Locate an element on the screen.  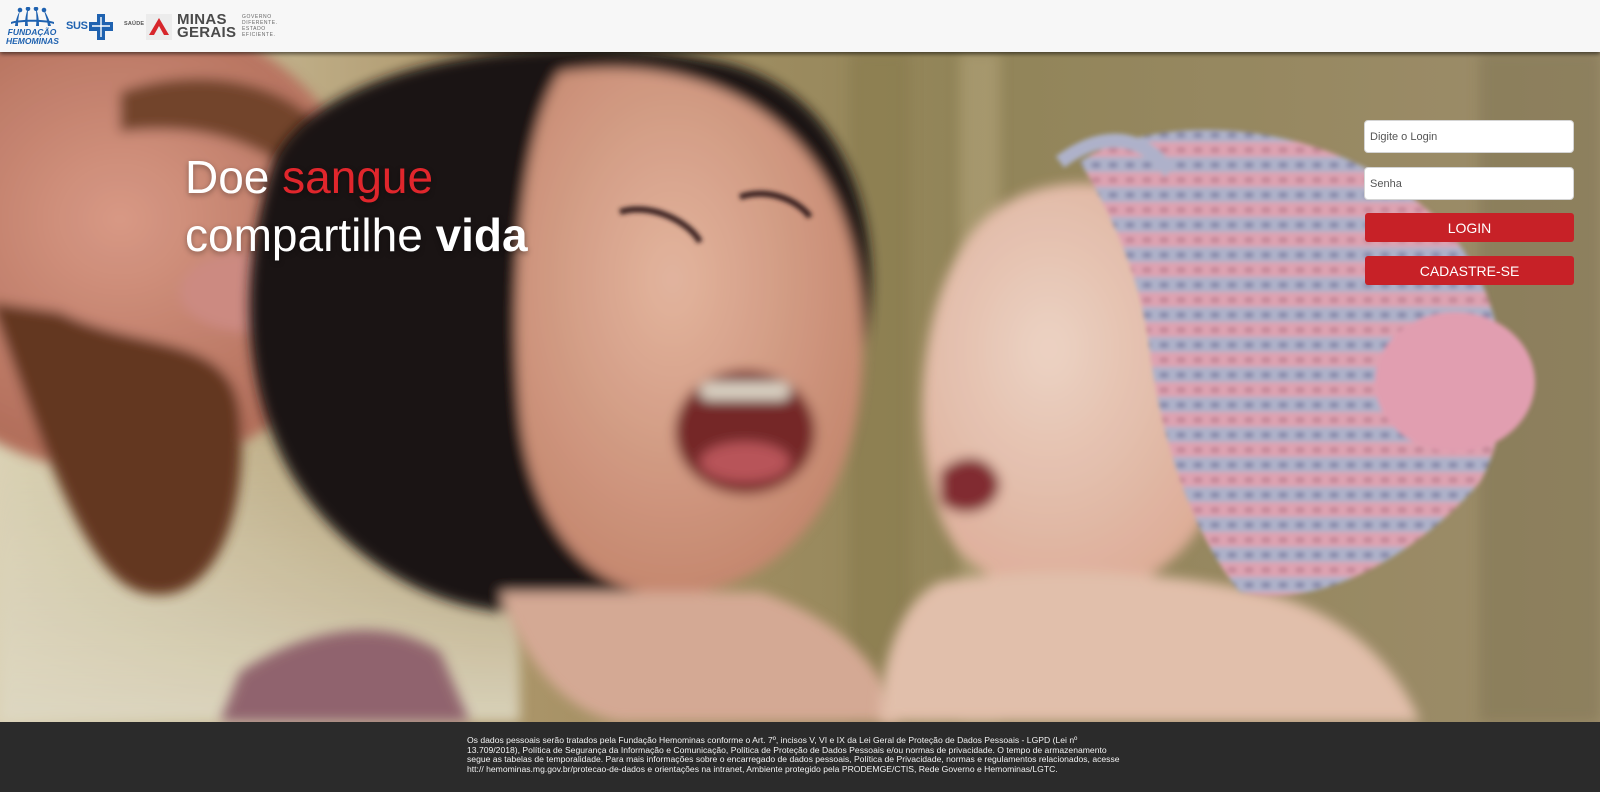
password-input is located at coordinates (1469, 183).